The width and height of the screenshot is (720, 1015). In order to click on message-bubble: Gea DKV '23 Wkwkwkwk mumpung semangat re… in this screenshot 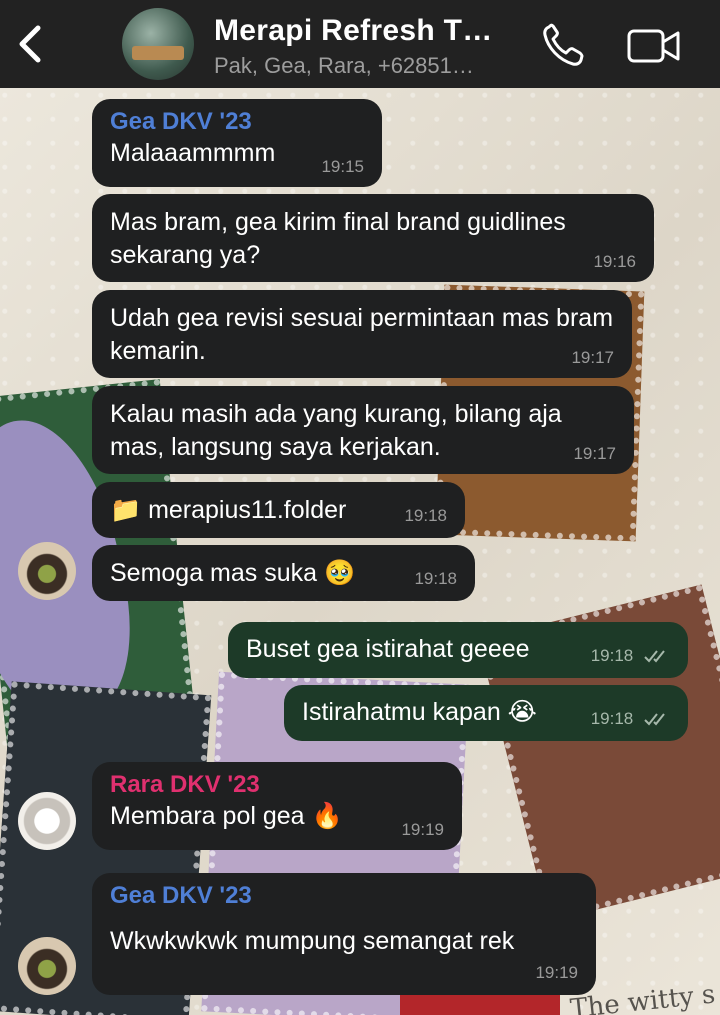, I will do `click(344, 934)`.